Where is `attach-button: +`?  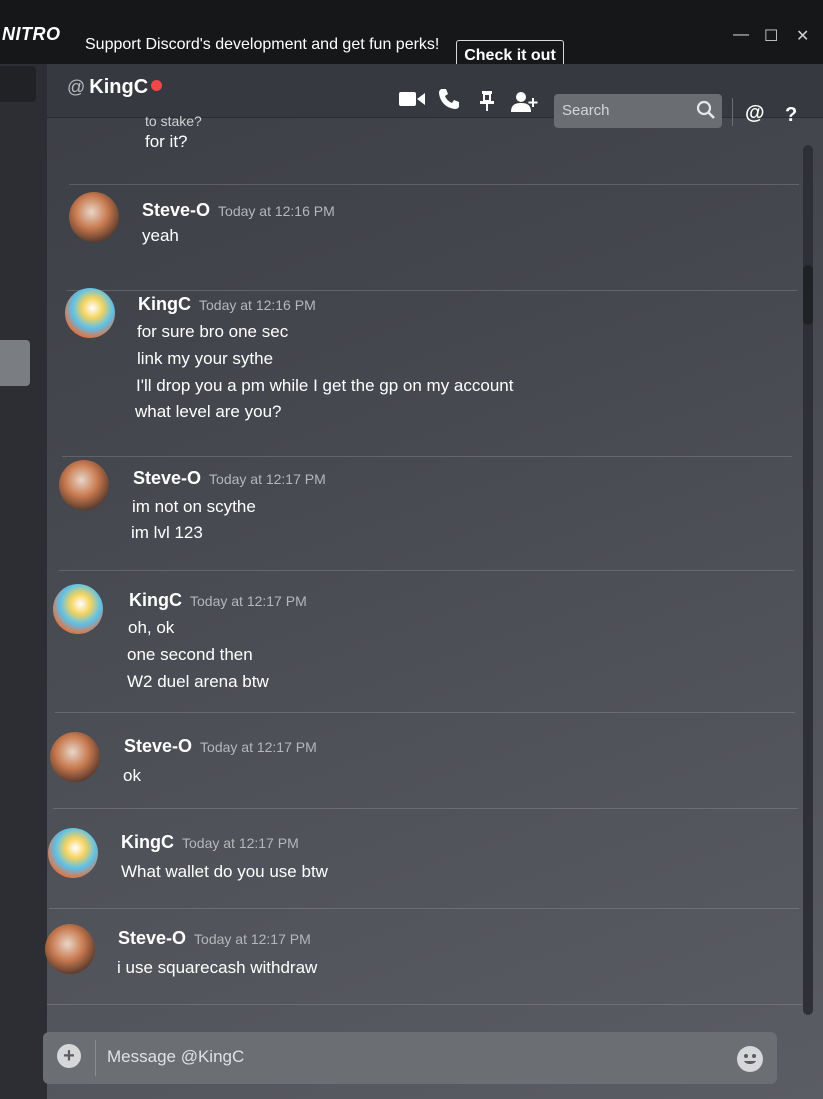 attach-button: + is located at coordinates (69, 1056).